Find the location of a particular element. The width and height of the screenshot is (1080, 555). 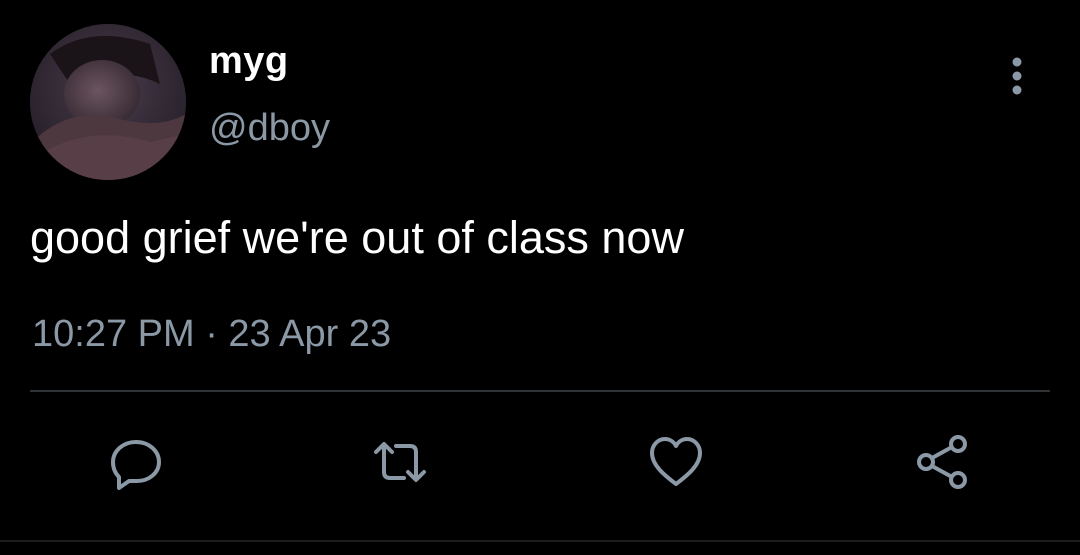

bottom-divider is located at coordinates (540, 541).